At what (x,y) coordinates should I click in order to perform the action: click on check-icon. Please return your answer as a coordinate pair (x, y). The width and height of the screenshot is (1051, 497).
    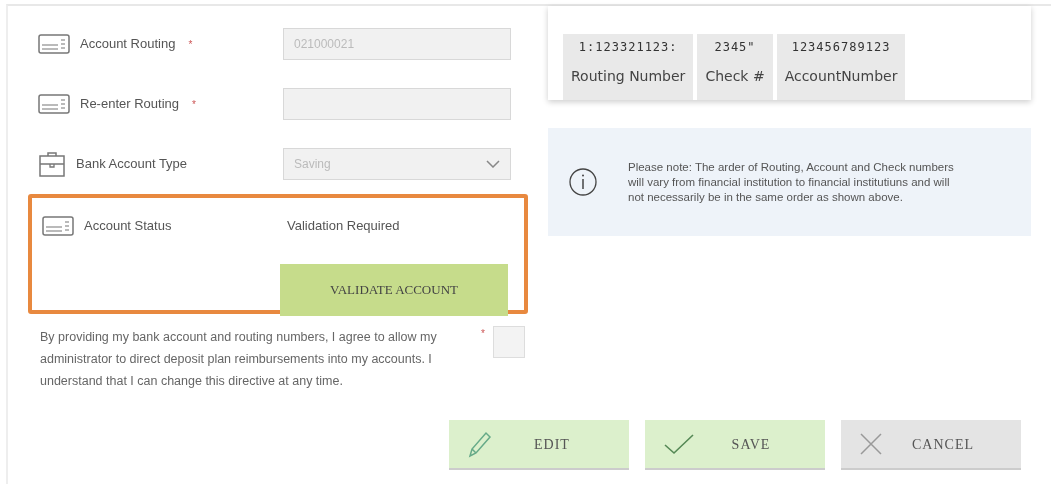
    Looking at the image, I should click on (679, 444).